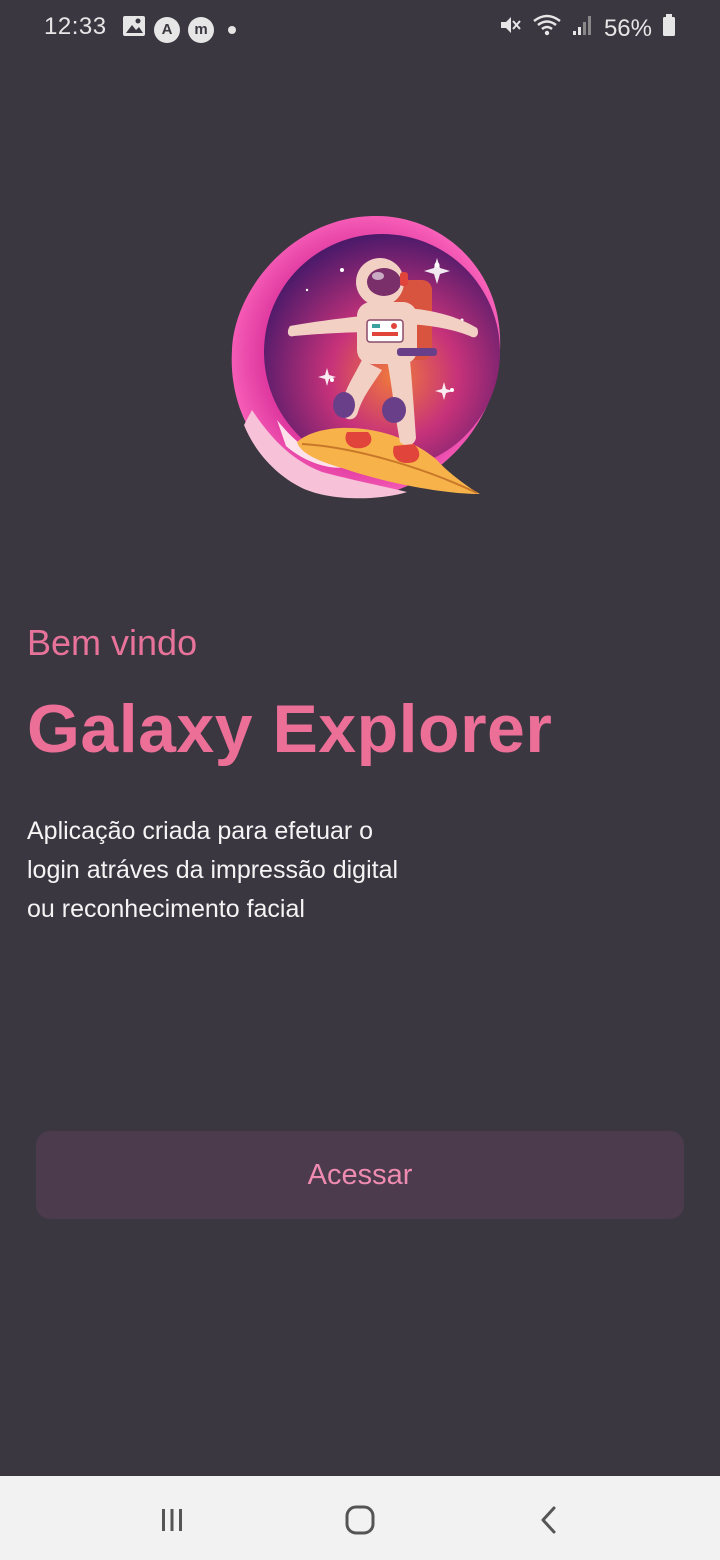  I want to click on status-icons-right: 56%, so click(587, 28).